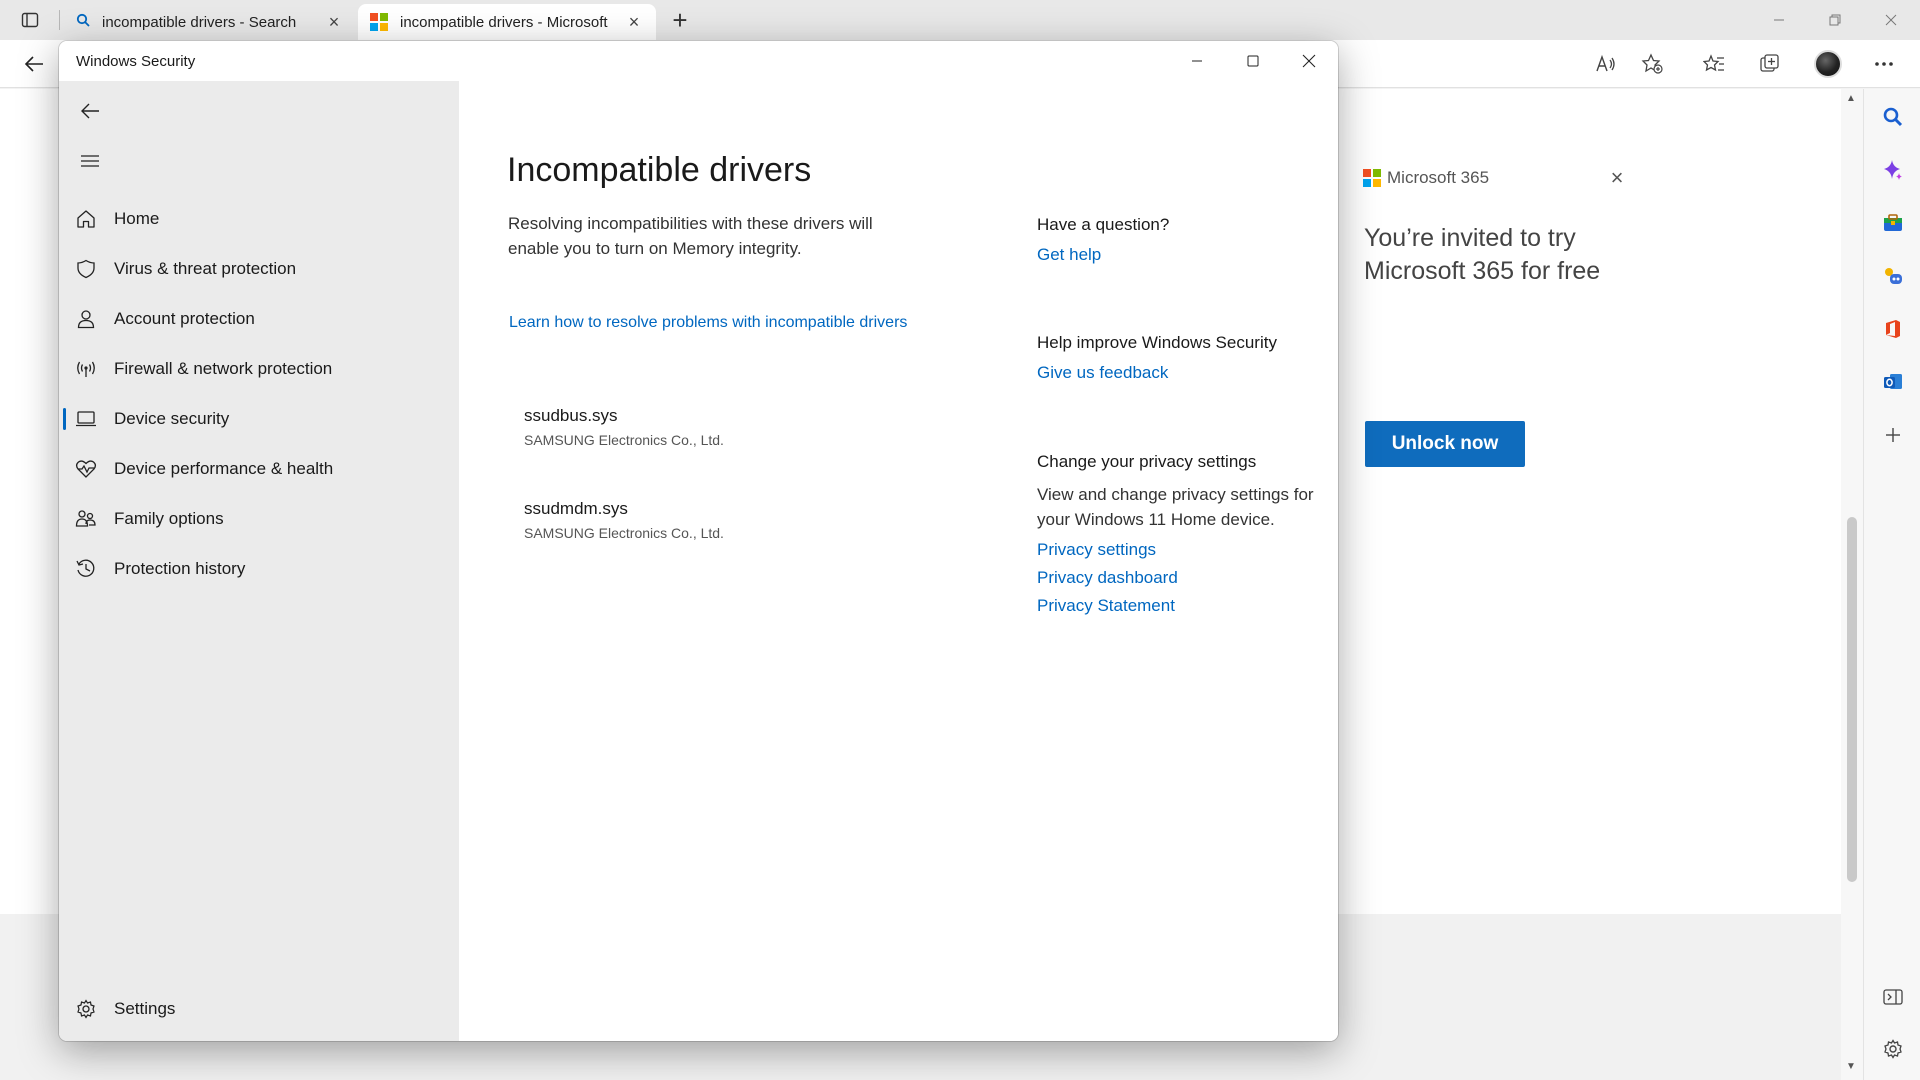 The width and height of the screenshot is (1920, 1080). I want to click on nav-item-home: Home, so click(259, 219).